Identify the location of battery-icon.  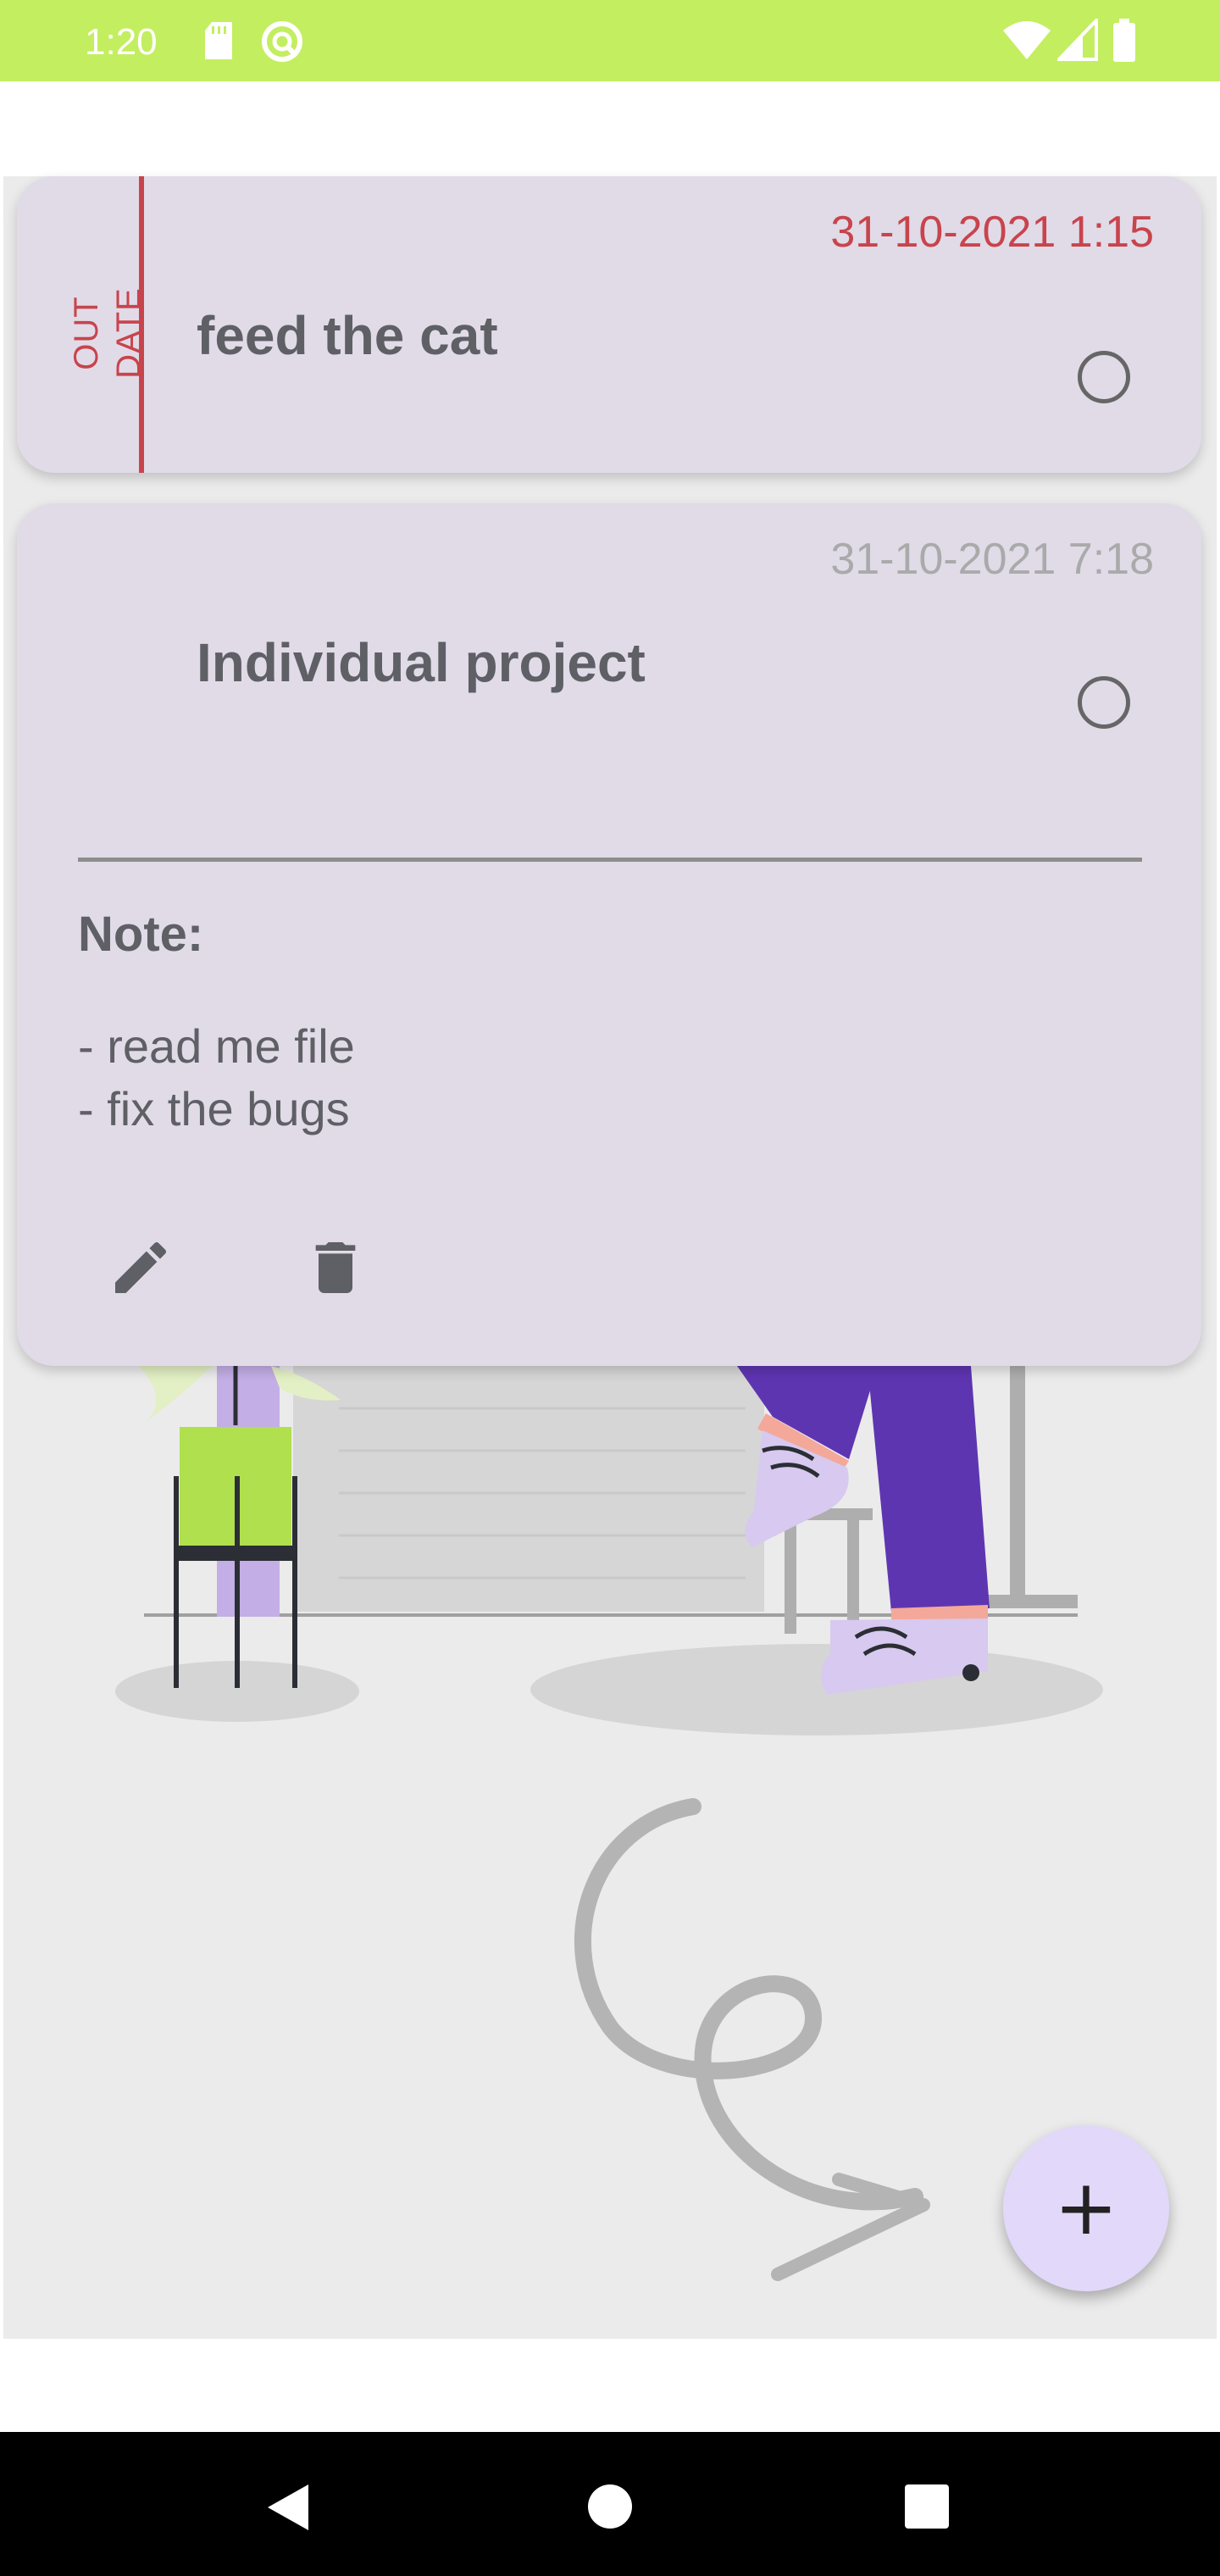
(1124, 40).